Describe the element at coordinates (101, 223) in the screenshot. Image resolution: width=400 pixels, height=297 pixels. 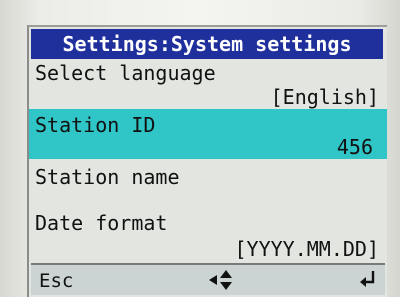
I see `menu-item-label: Date format` at that location.